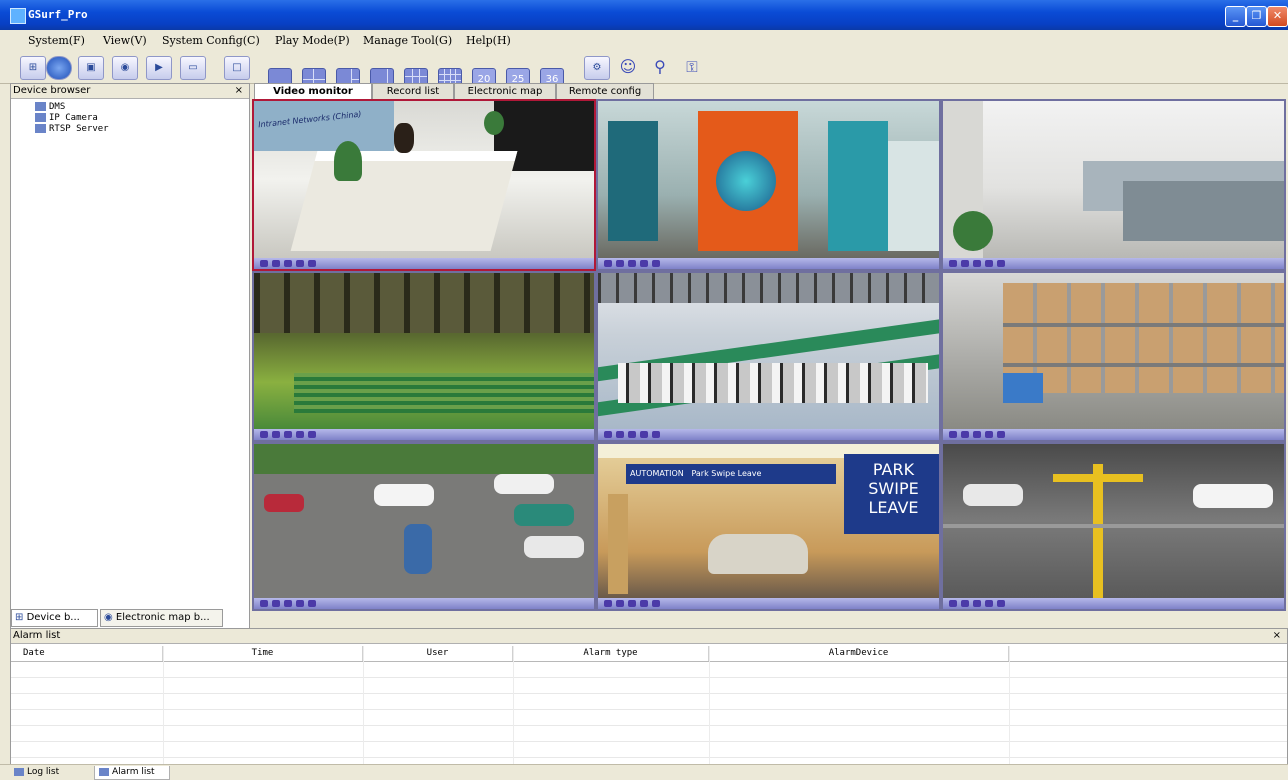  Describe the element at coordinates (59, 68) in the screenshot. I see `globe-icon` at that location.